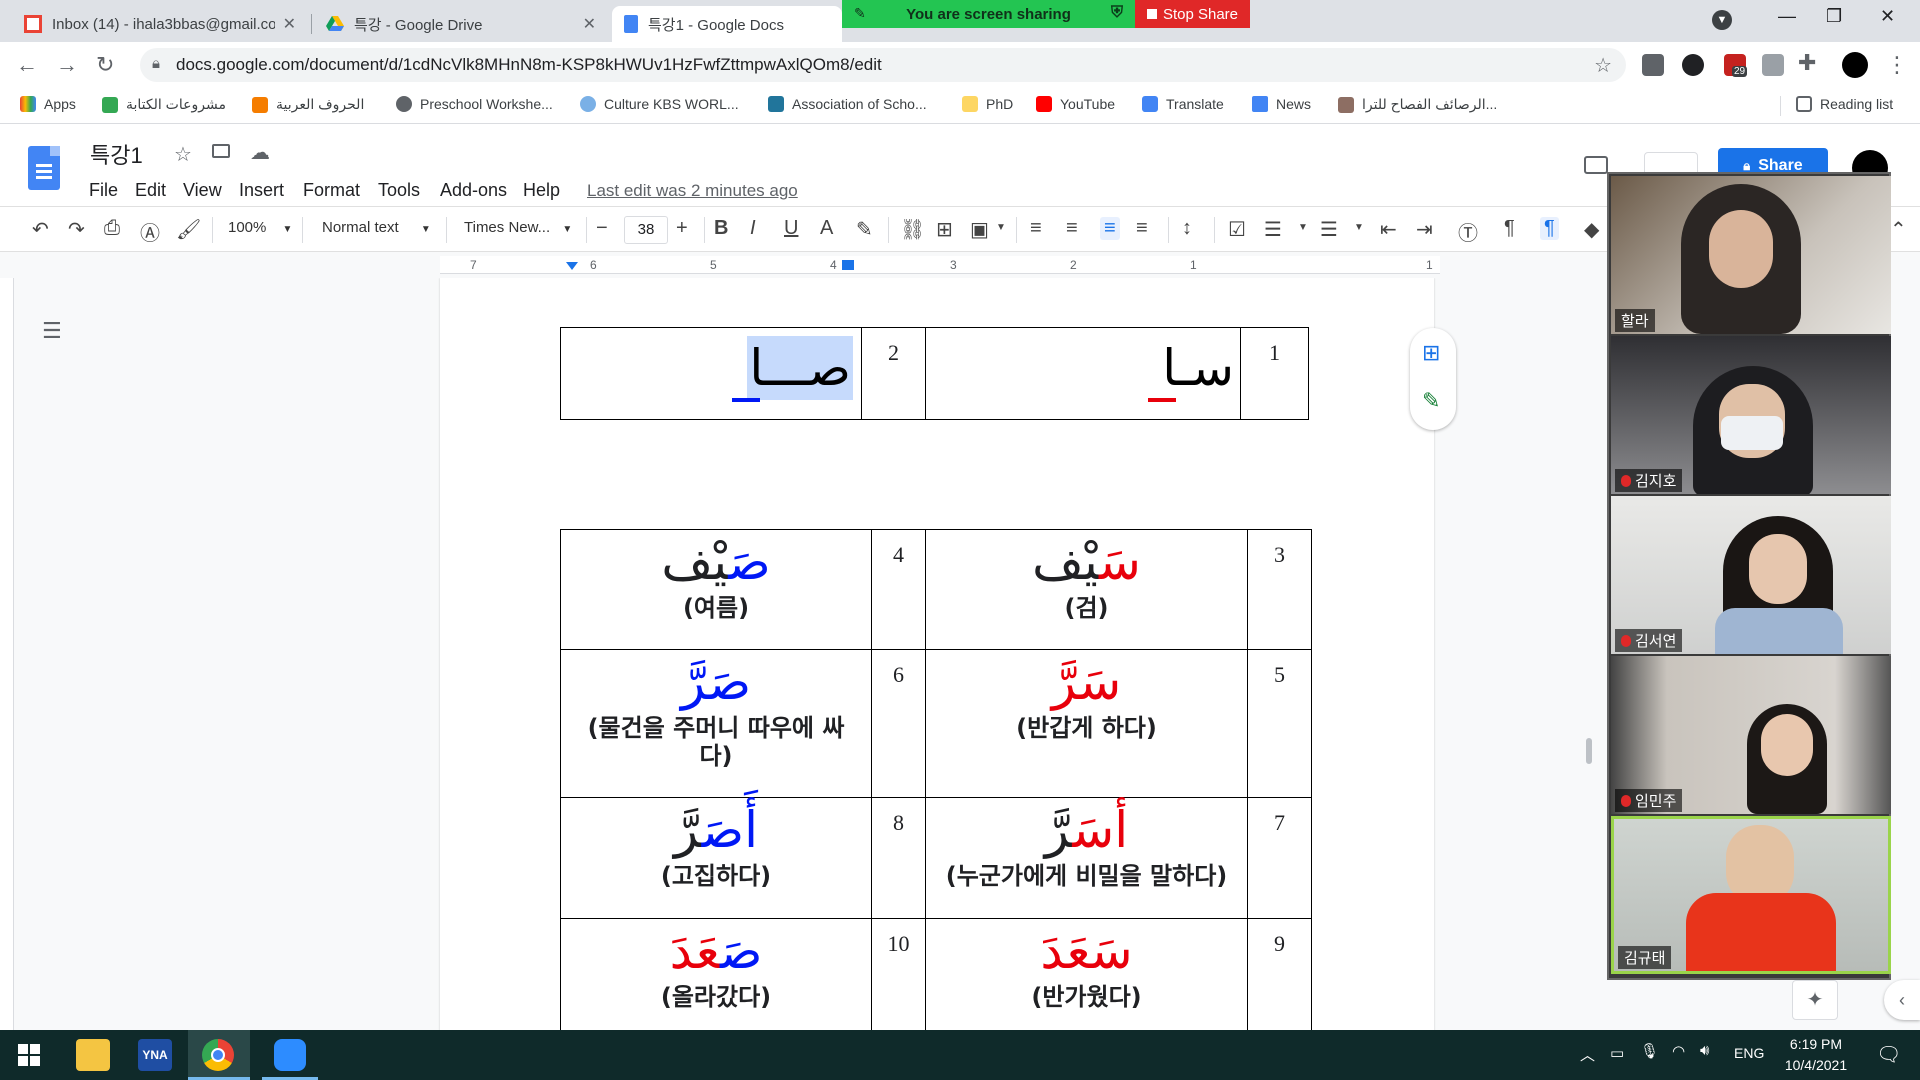  Describe the element at coordinates (1902, 1000) in the screenshot. I see `side-panel-toggle-icon: ‹` at that location.